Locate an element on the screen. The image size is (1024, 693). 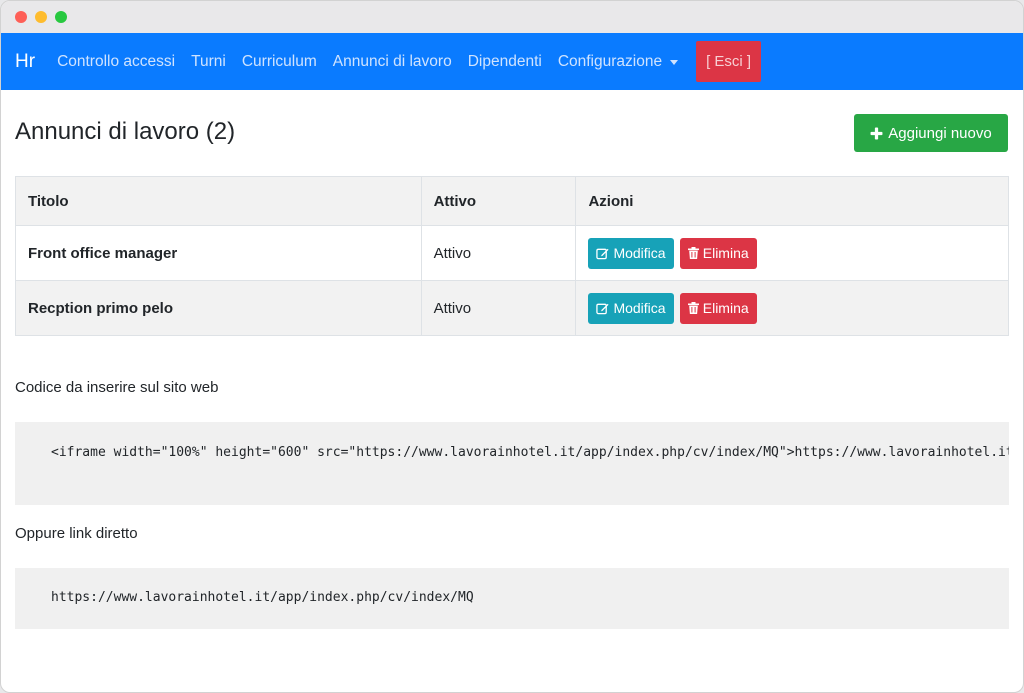
add-new-button-label: Aggiungi nuovo is located at coordinates (940, 133).